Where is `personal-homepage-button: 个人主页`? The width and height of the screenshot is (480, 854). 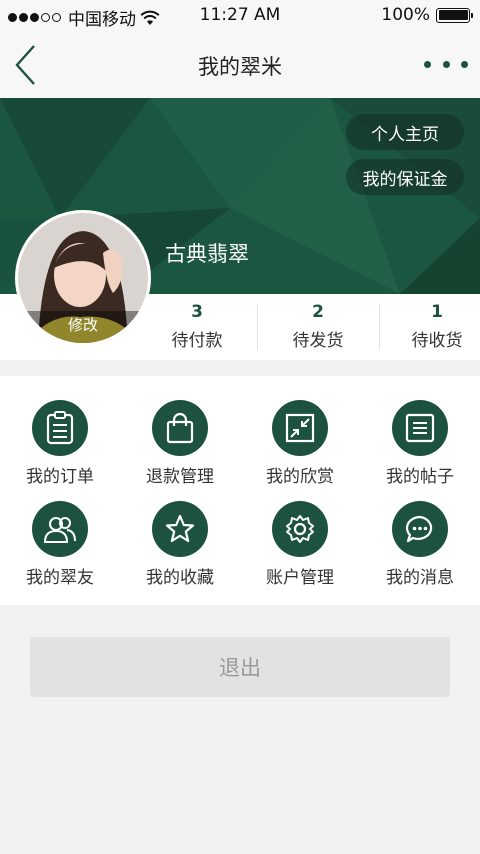 personal-homepage-button: 个人主页 is located at coordinates (405, 132).